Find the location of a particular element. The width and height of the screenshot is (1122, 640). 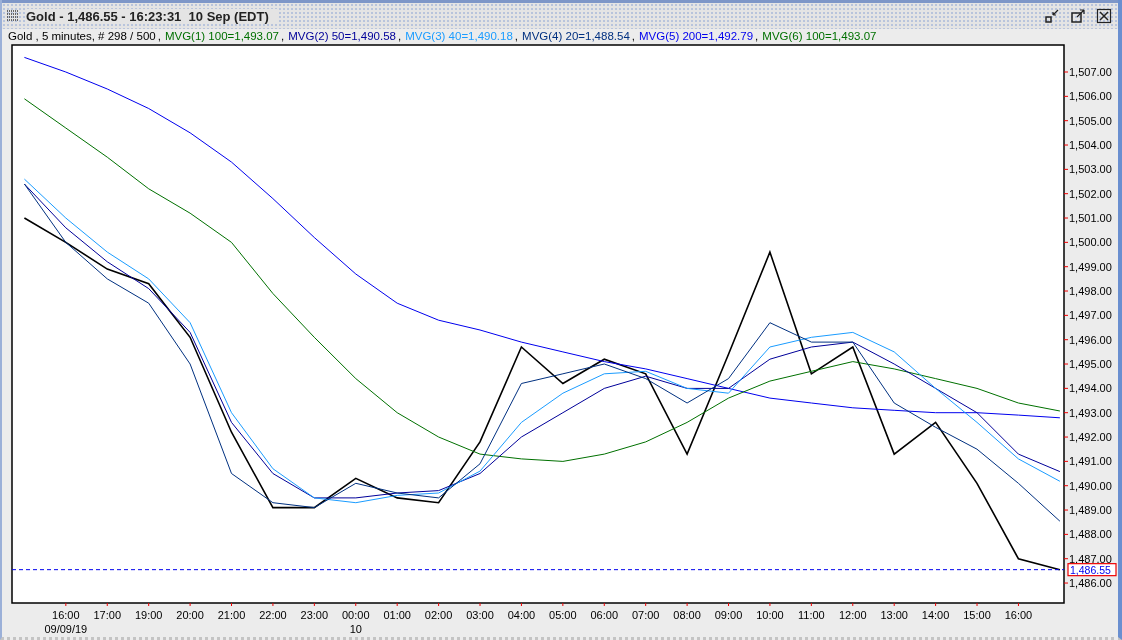

axis-tick-label: 1,502.00 is located at coordinates (1090, 193).